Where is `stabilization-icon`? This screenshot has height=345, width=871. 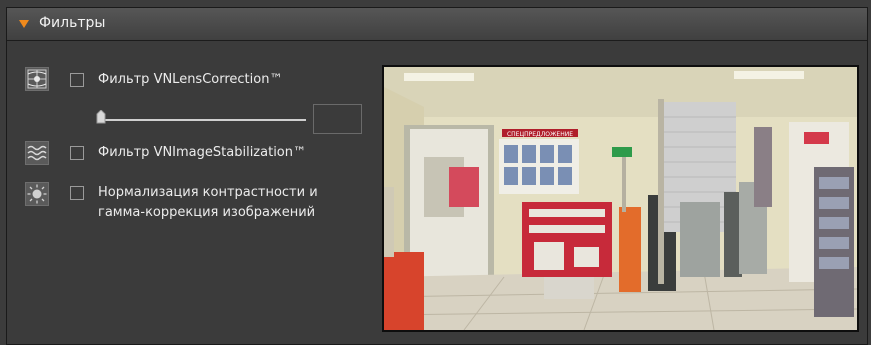 stabilization-icon is located at coordinates (37, 153).